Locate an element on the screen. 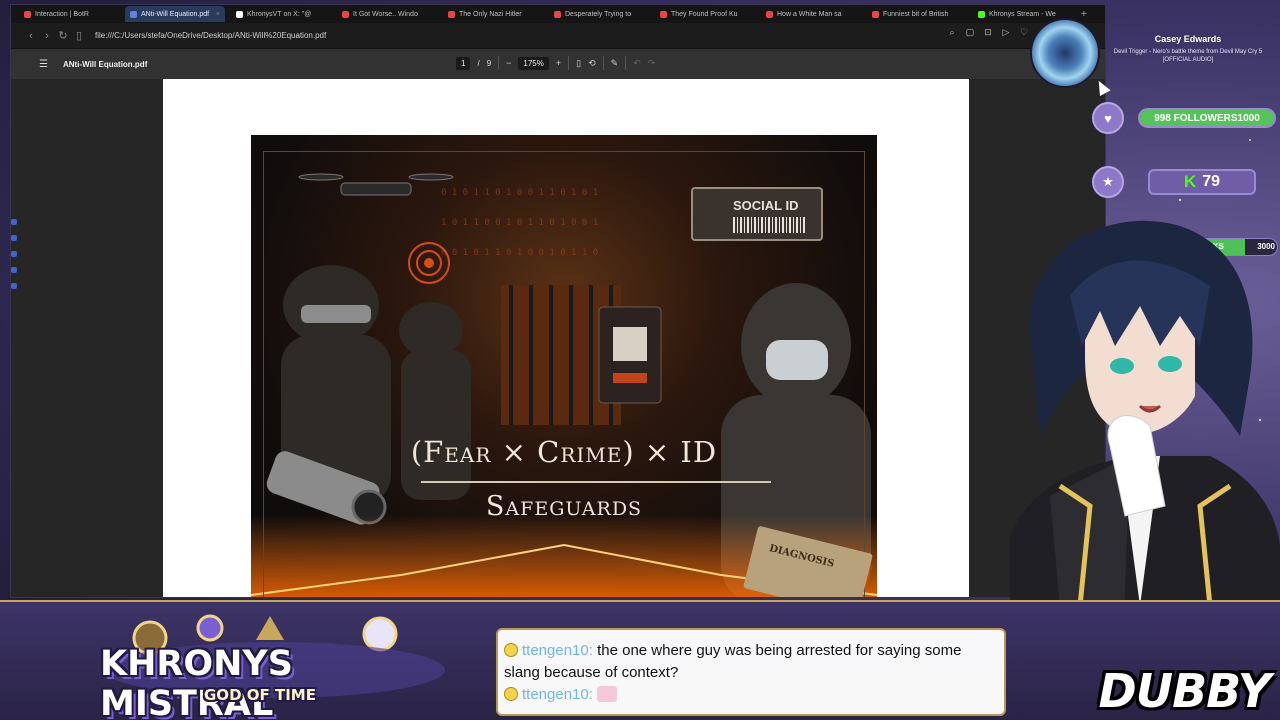  back-icon: ‹ is located at coordinates (31, 36).